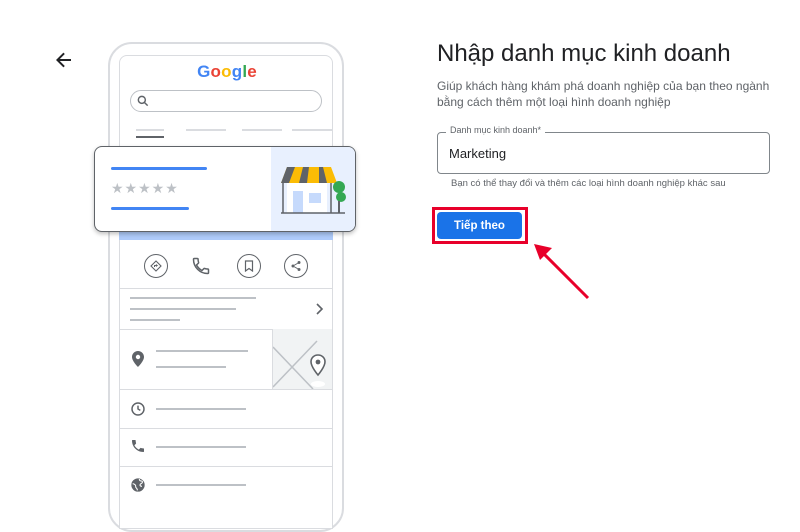  I want to click on google-logo-text: Google, so click(227, 71).